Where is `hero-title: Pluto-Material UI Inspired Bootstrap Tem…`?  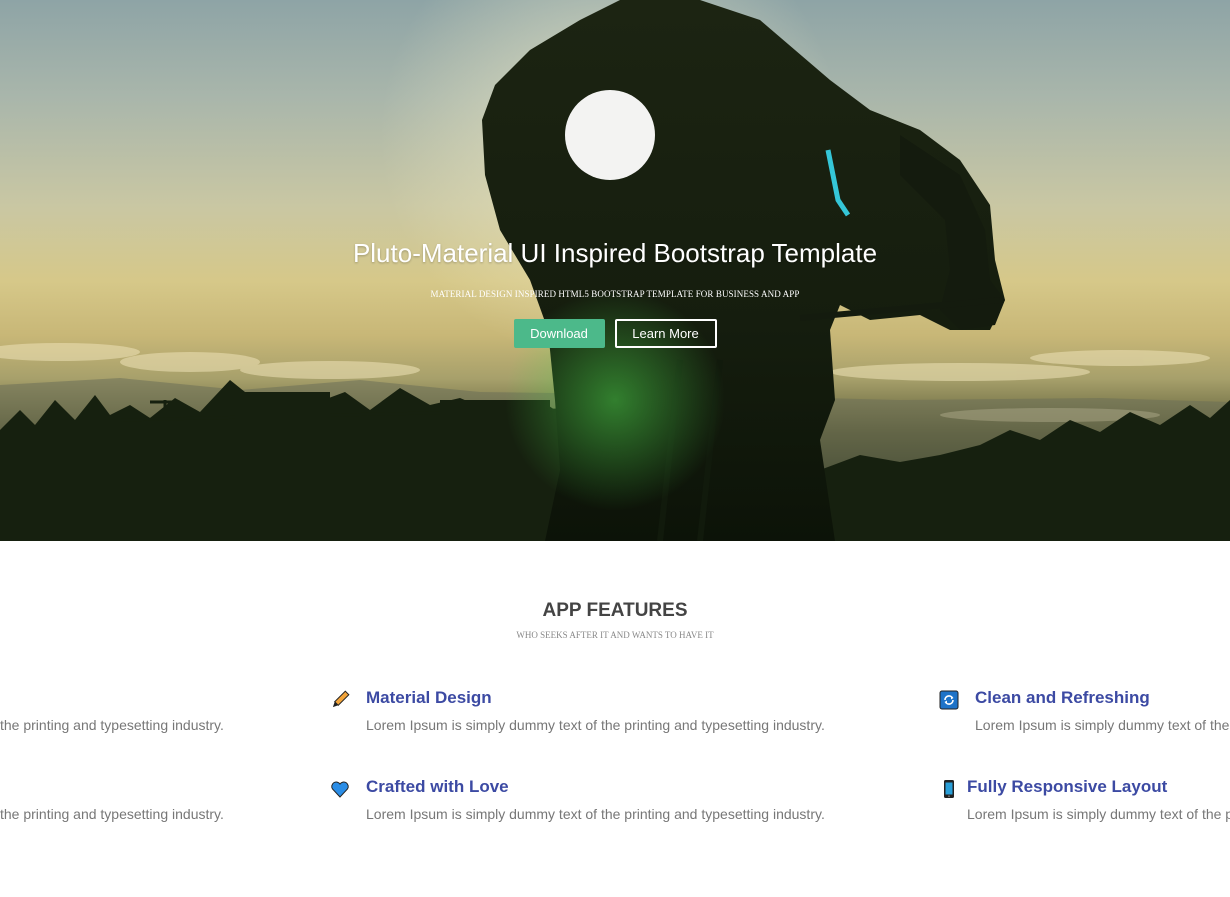
hero-title: Pluto-Material UI Inspired Bootstrap Tem… is located at coordinates (615, 253).